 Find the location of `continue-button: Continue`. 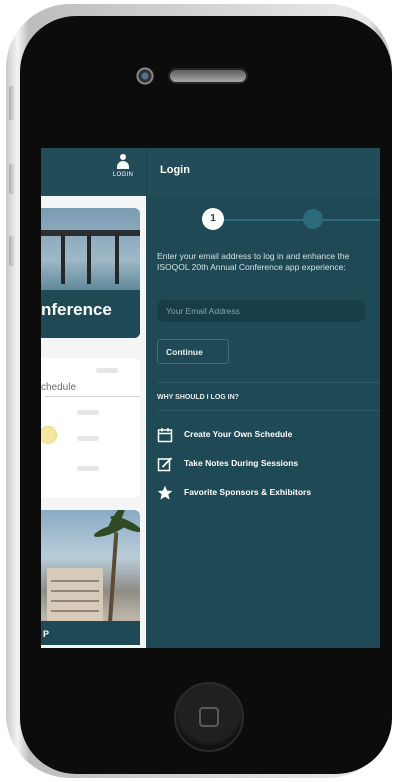

continue-button: Continue is located at coordinates (193, 351).